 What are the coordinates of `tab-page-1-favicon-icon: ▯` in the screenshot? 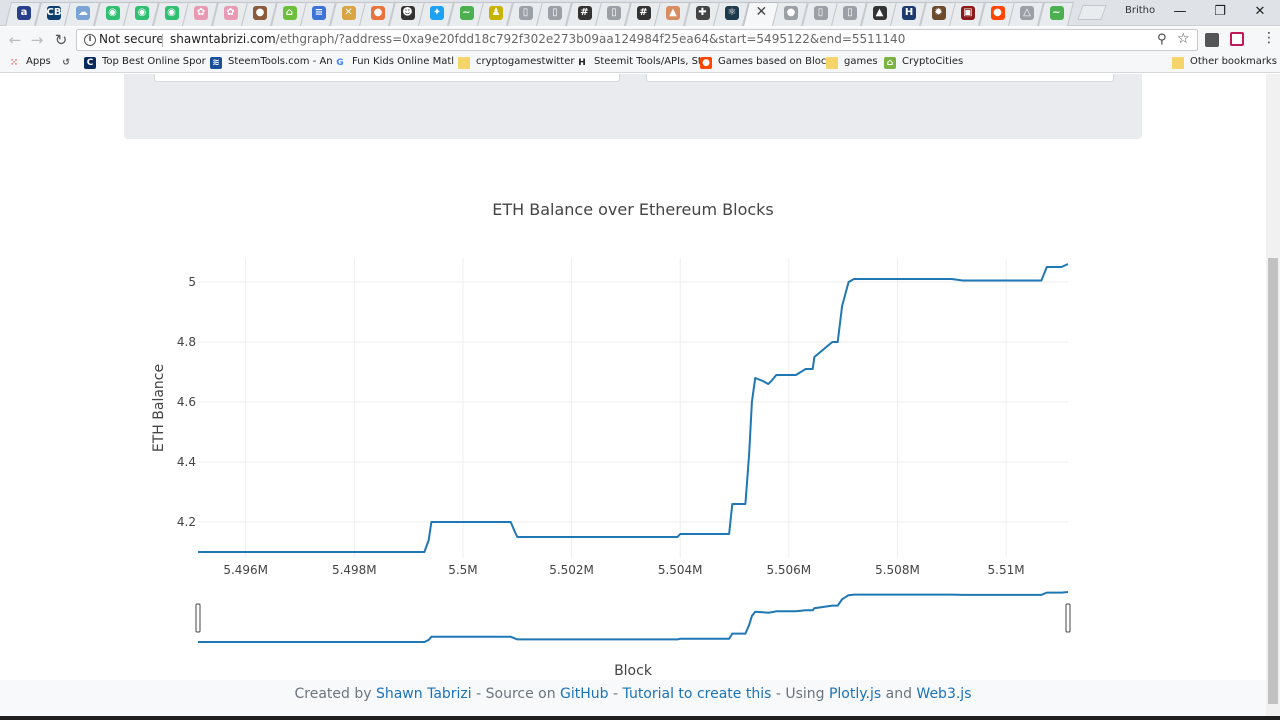 It's located at (525, 13).